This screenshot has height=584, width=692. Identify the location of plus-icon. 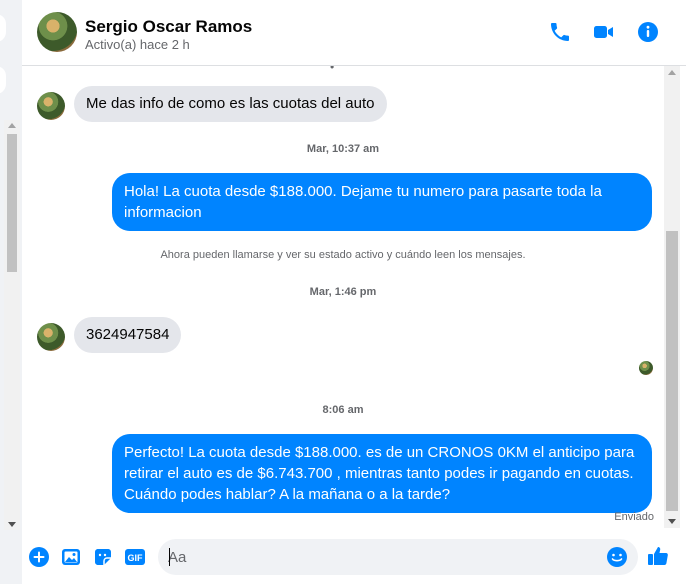
(39, 557).